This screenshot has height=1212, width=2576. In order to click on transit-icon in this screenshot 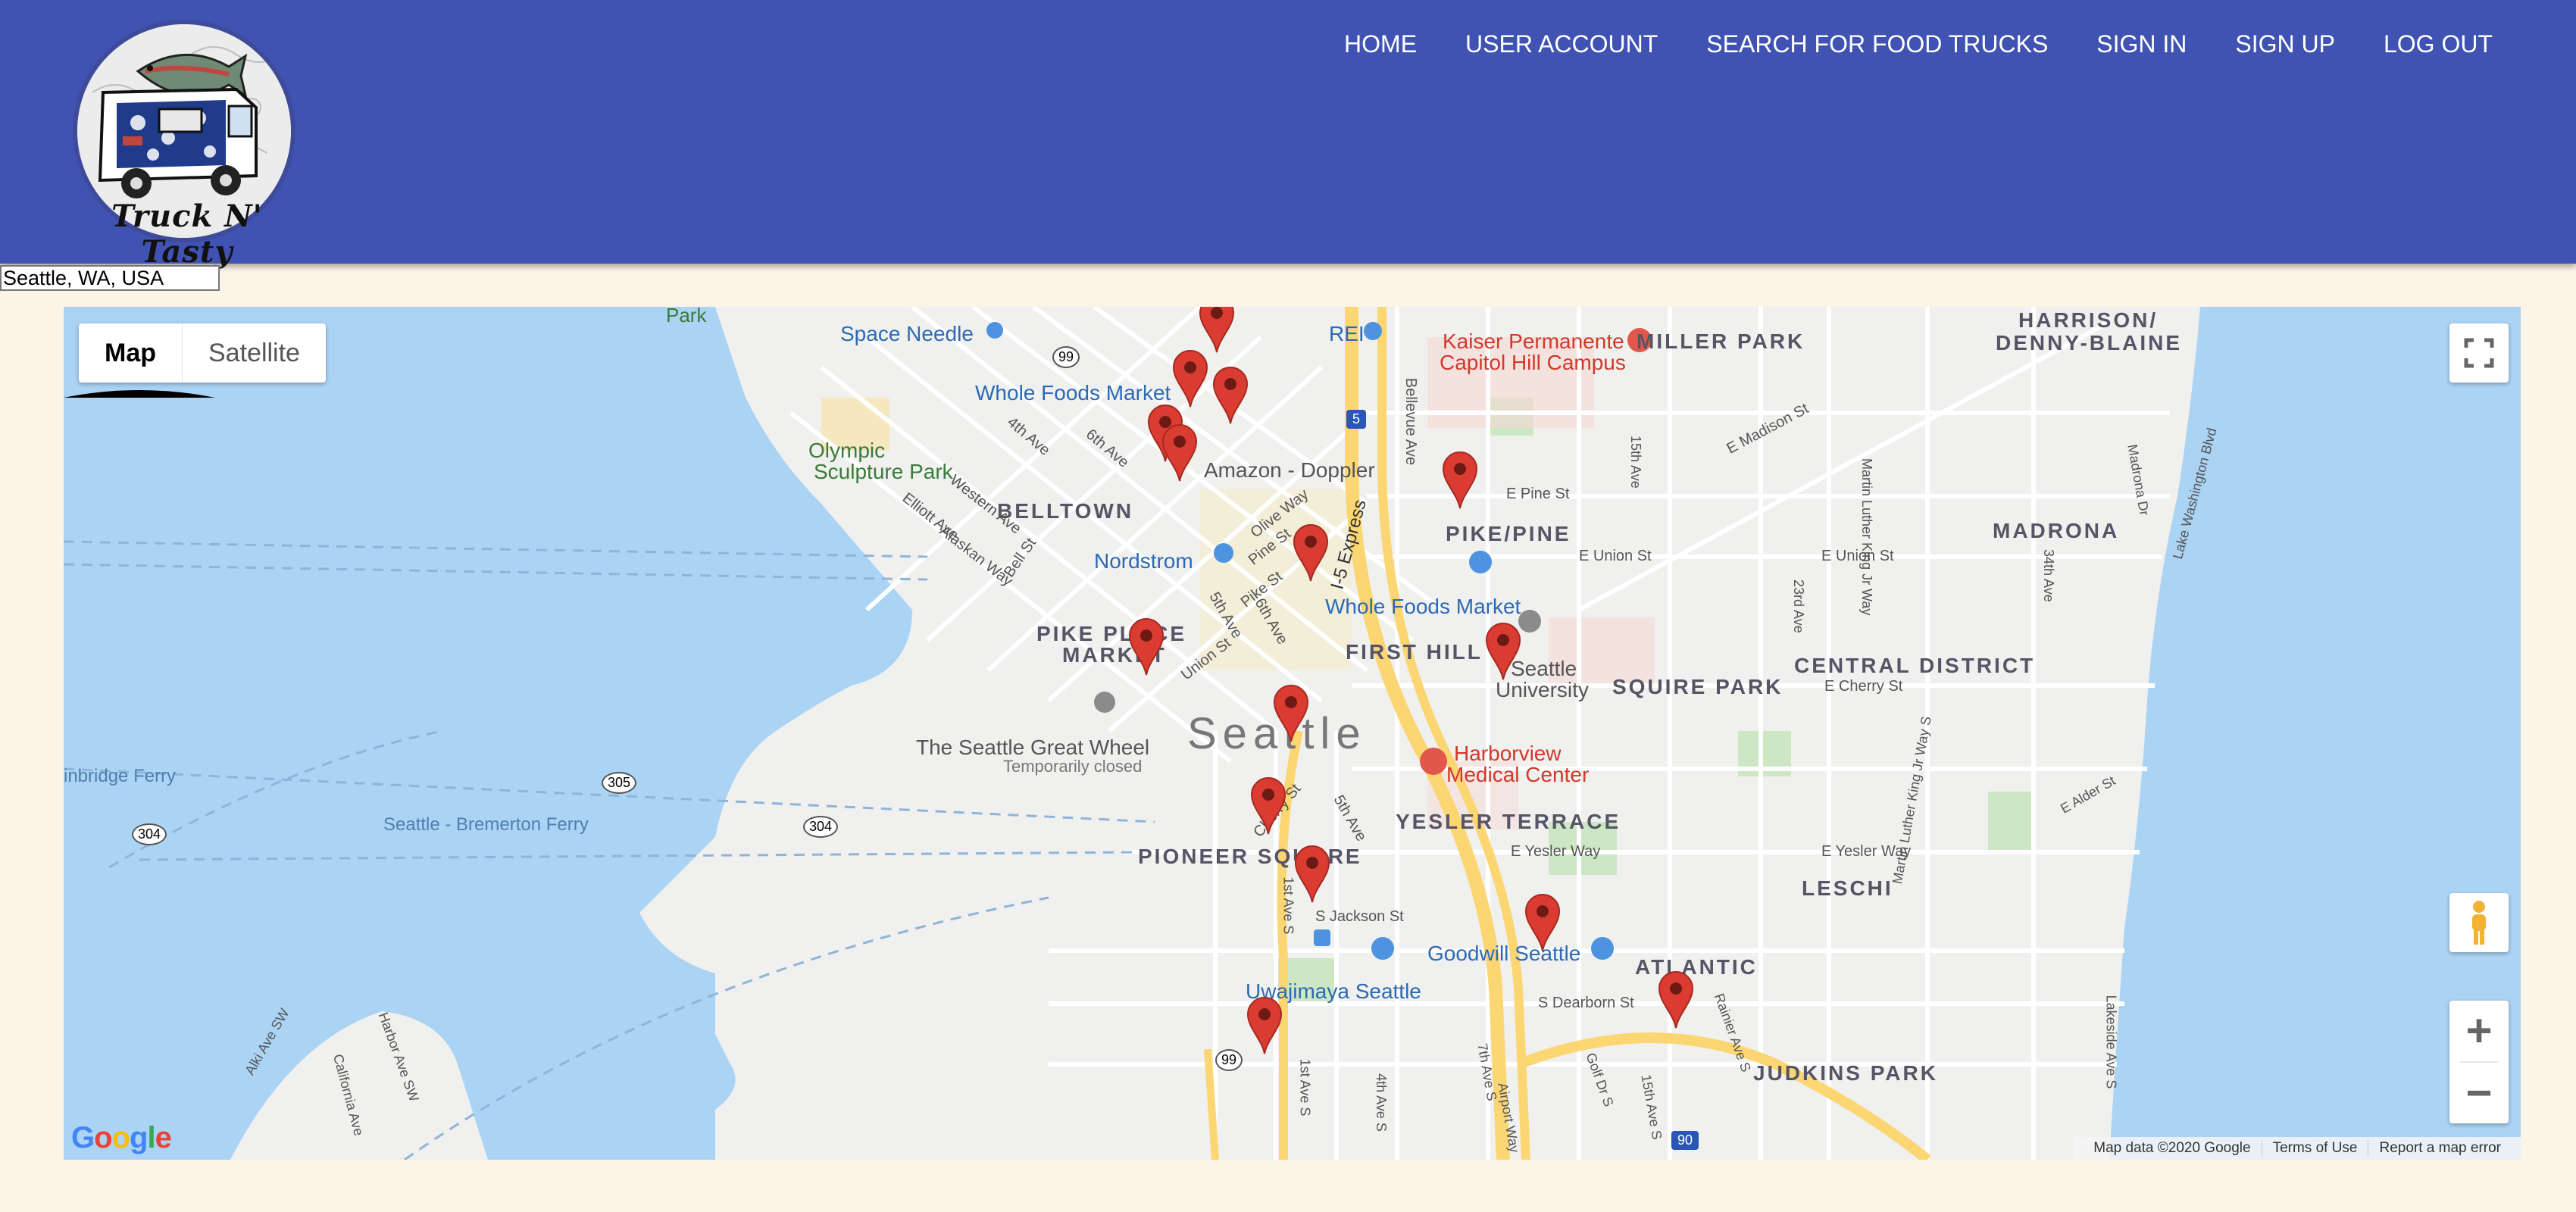, I will do `click(1322, 937)`.